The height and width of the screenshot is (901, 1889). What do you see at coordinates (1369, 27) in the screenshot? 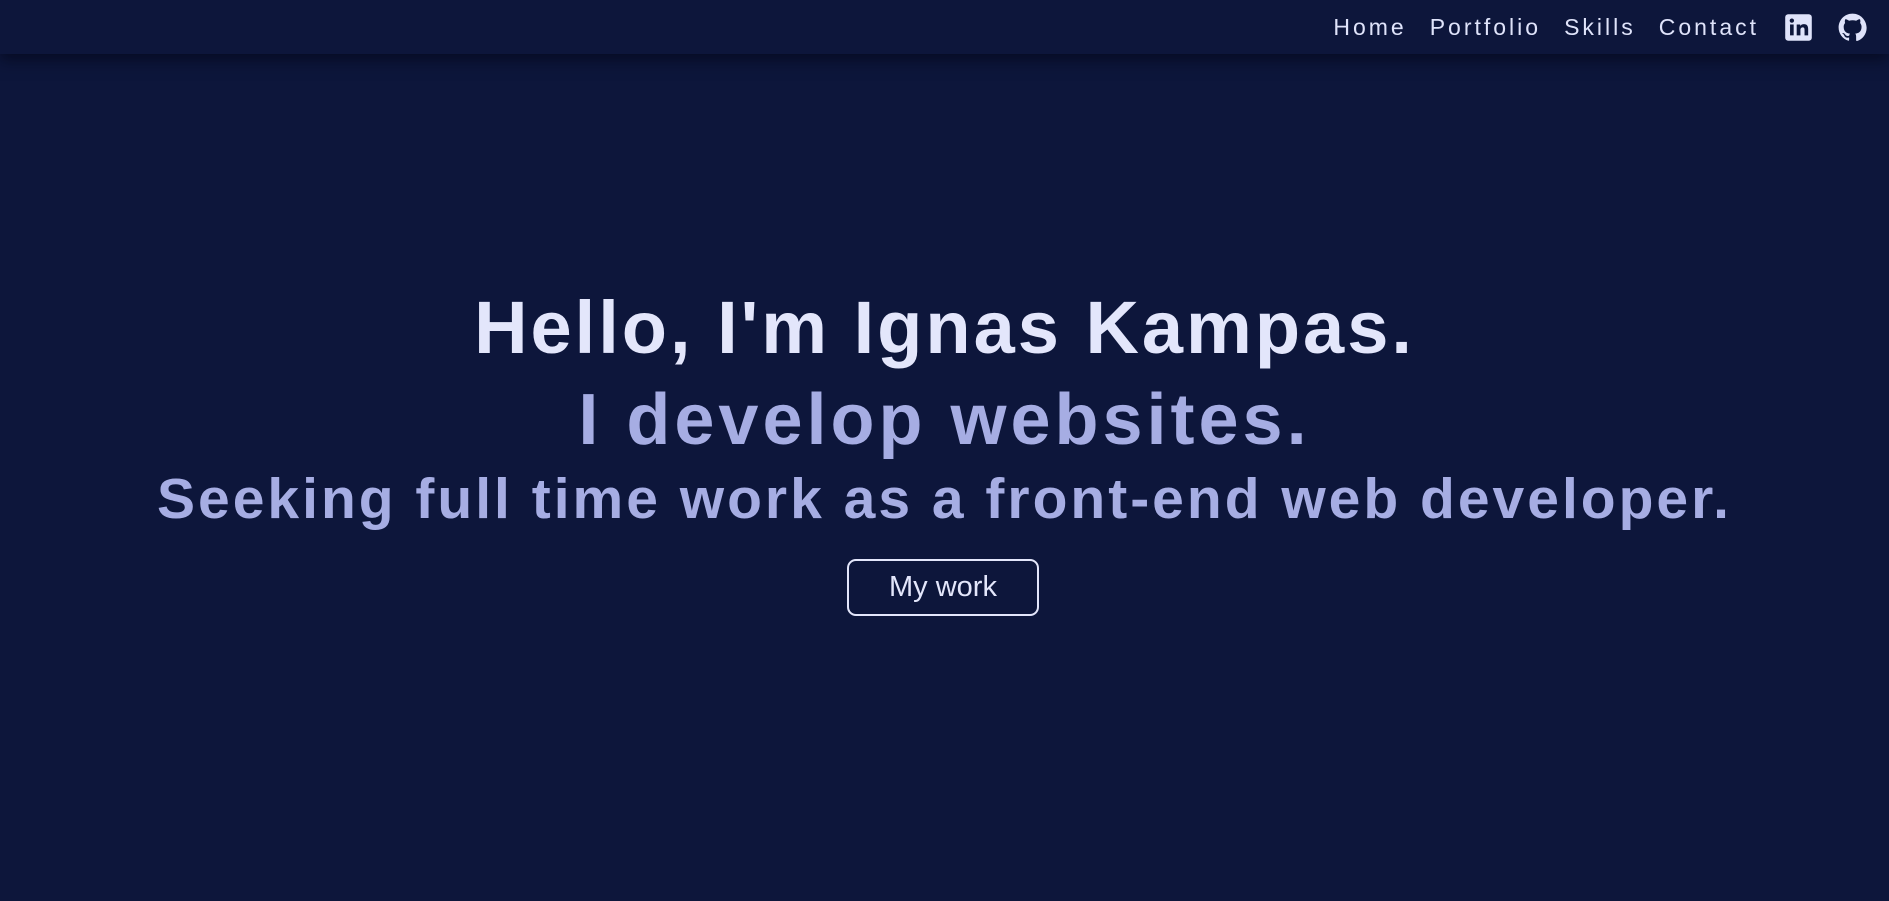
I see `nav-link-home: Home` at bounding box center [1369, 27].